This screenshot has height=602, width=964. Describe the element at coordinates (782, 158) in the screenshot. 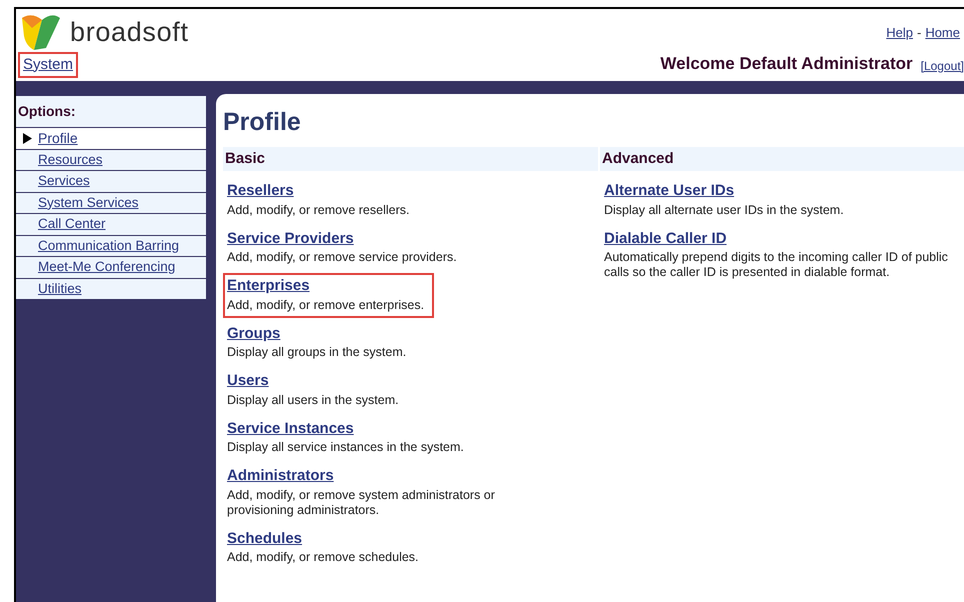

I see `section-heading: Advanced` at that location.